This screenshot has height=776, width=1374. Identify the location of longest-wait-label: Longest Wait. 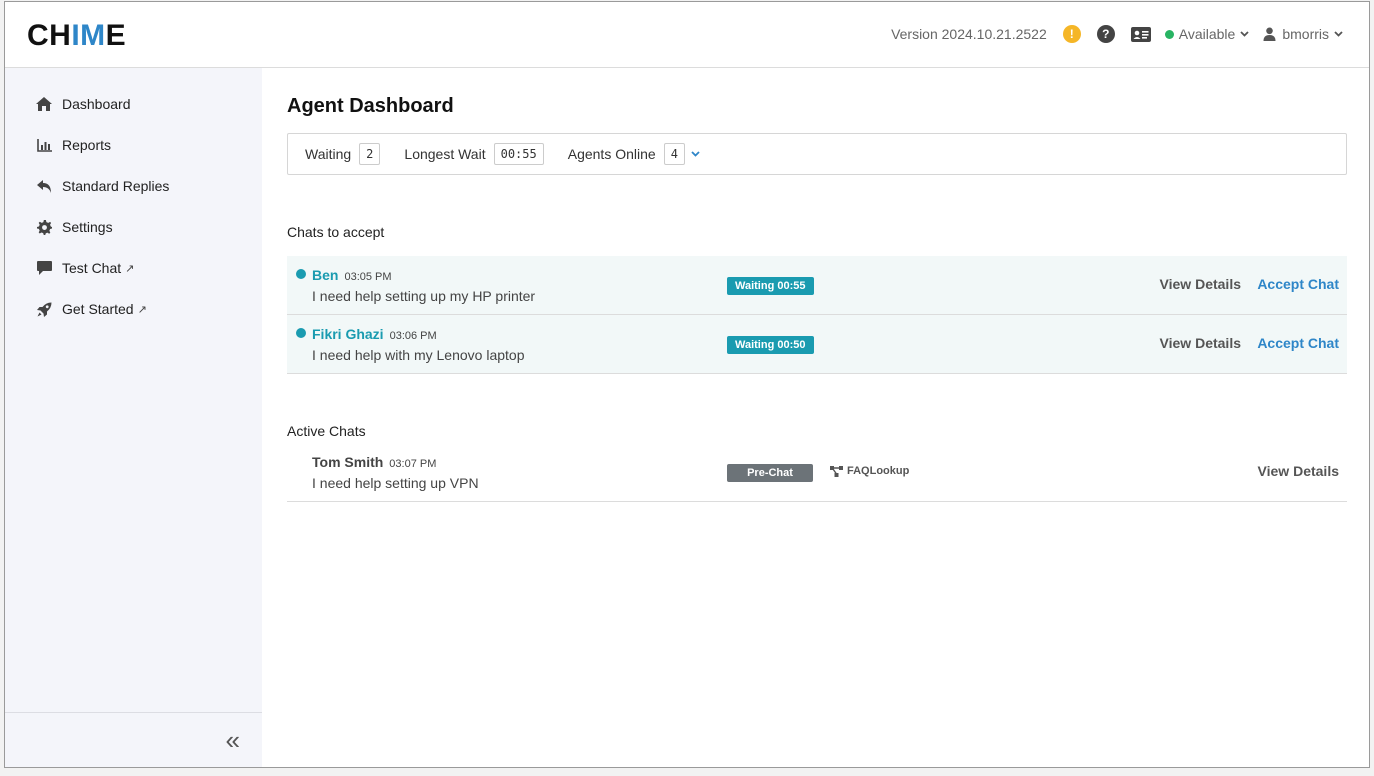
(445, 154).